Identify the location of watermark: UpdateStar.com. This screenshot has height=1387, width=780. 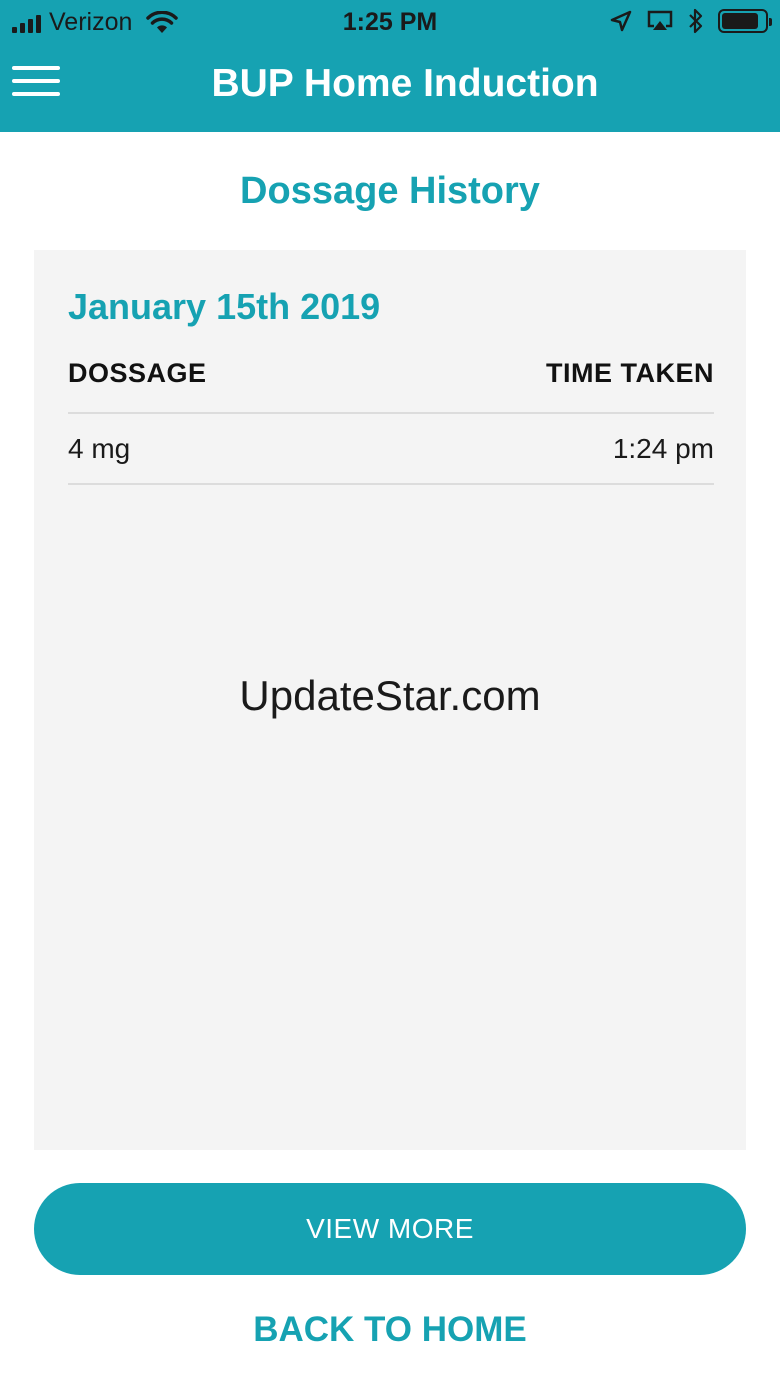
(390, 695).